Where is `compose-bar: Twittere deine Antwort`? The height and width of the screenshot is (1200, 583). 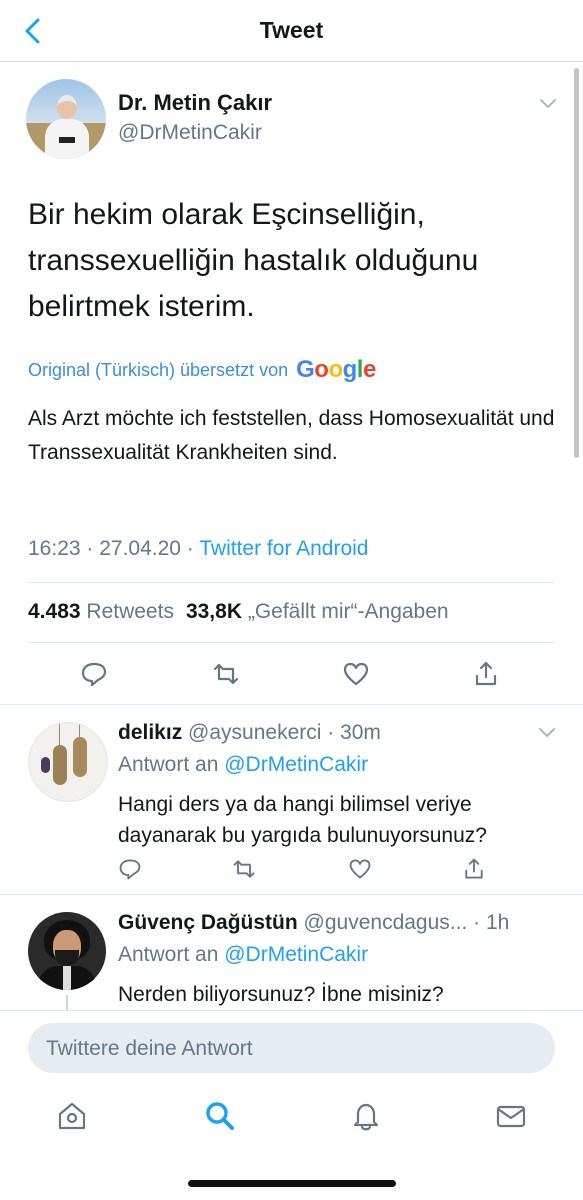
compose-bar: Twittere deine Antwort is located at coordinates (291, 1046).